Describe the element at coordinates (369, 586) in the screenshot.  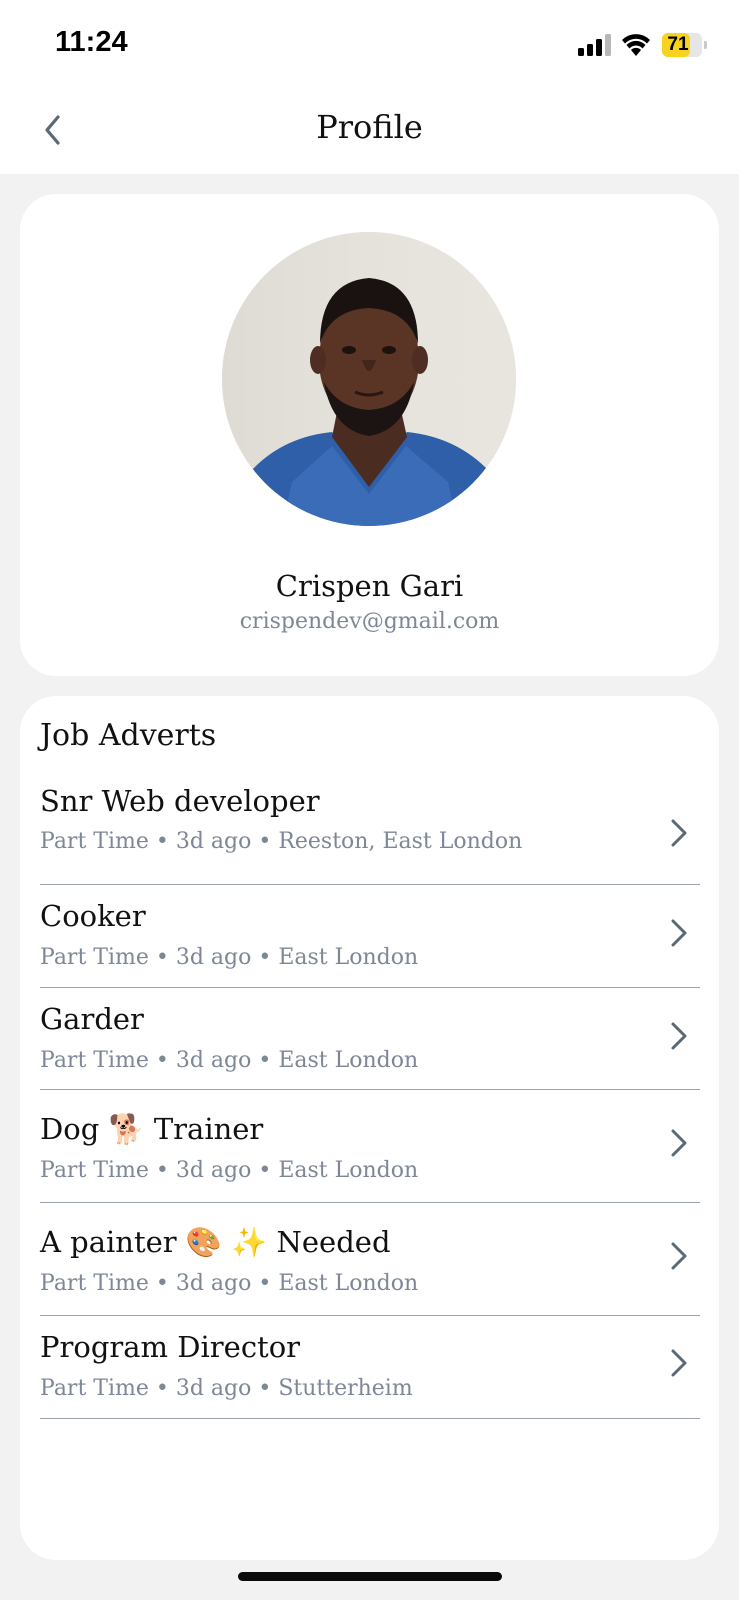
I see `profile-name: Crispen Gari` at that location.